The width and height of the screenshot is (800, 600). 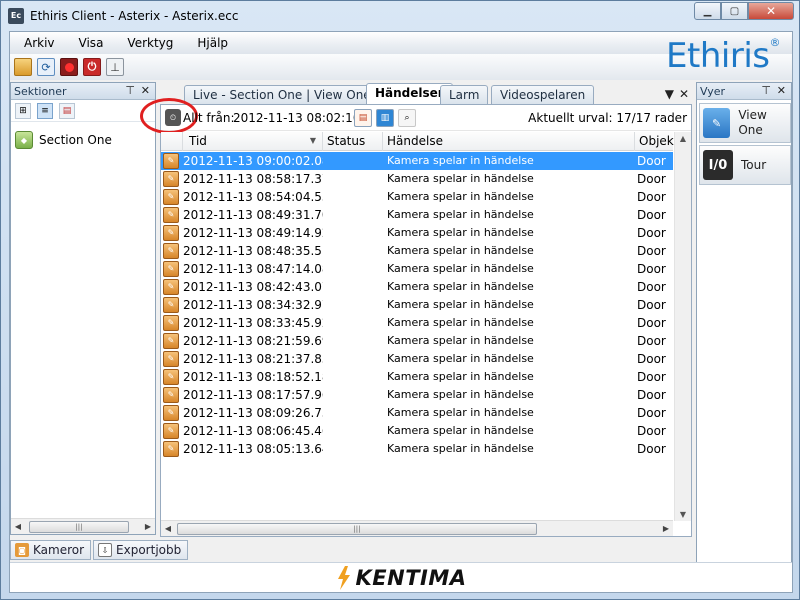 I want to click on column-header-tid: Tid ▼, so click(x=253, y=141).